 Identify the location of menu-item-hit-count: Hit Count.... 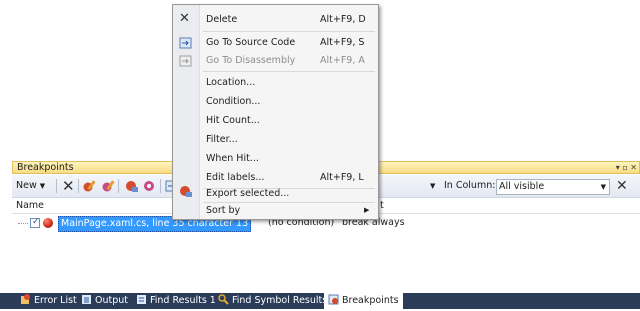
(275, 120).